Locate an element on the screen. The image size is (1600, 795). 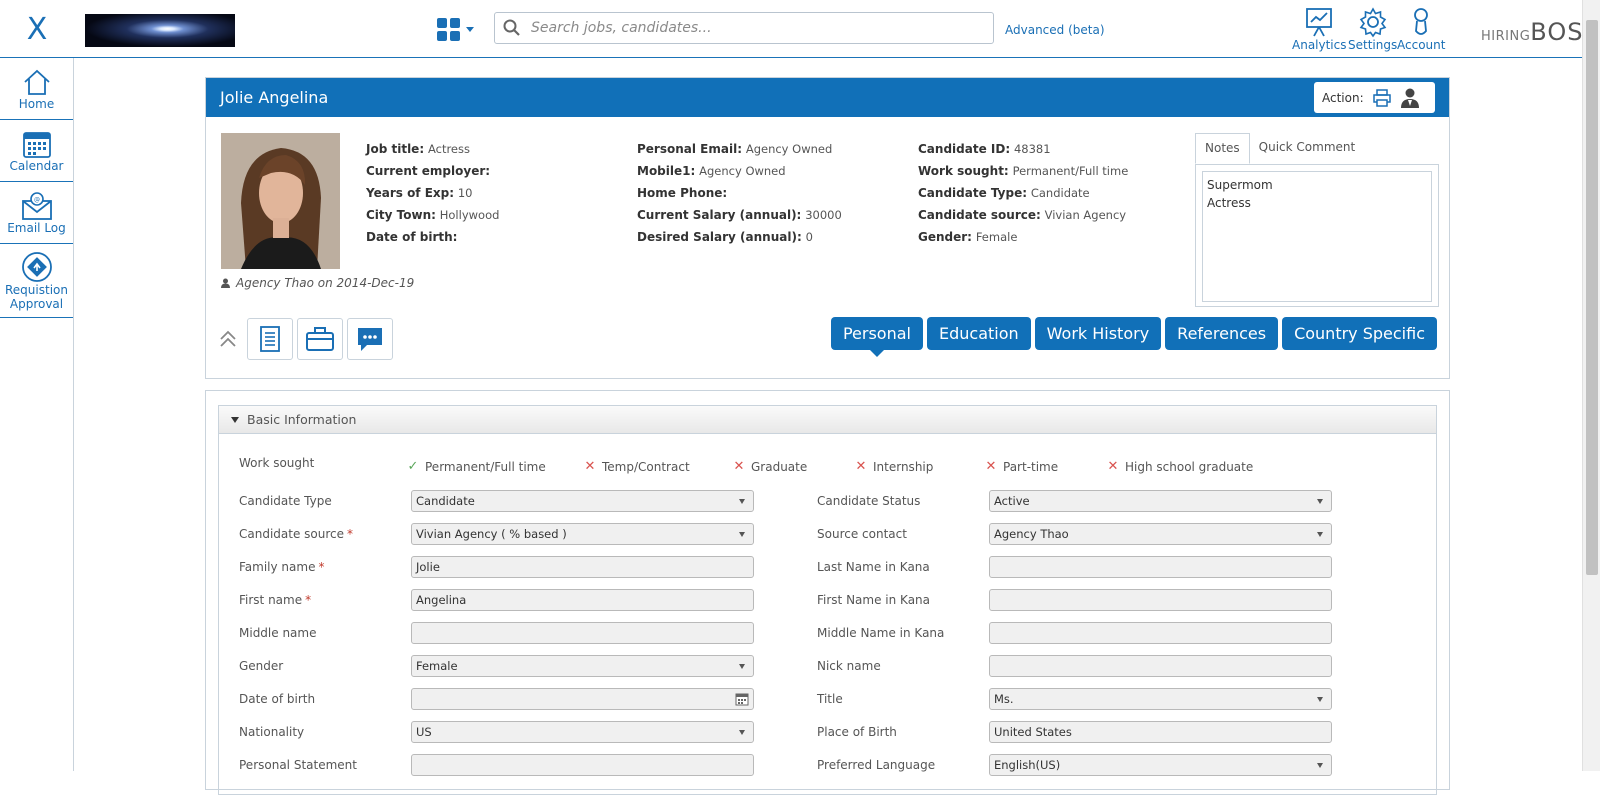
tab-work-history: Work History is located at coordinates (1098, 333).